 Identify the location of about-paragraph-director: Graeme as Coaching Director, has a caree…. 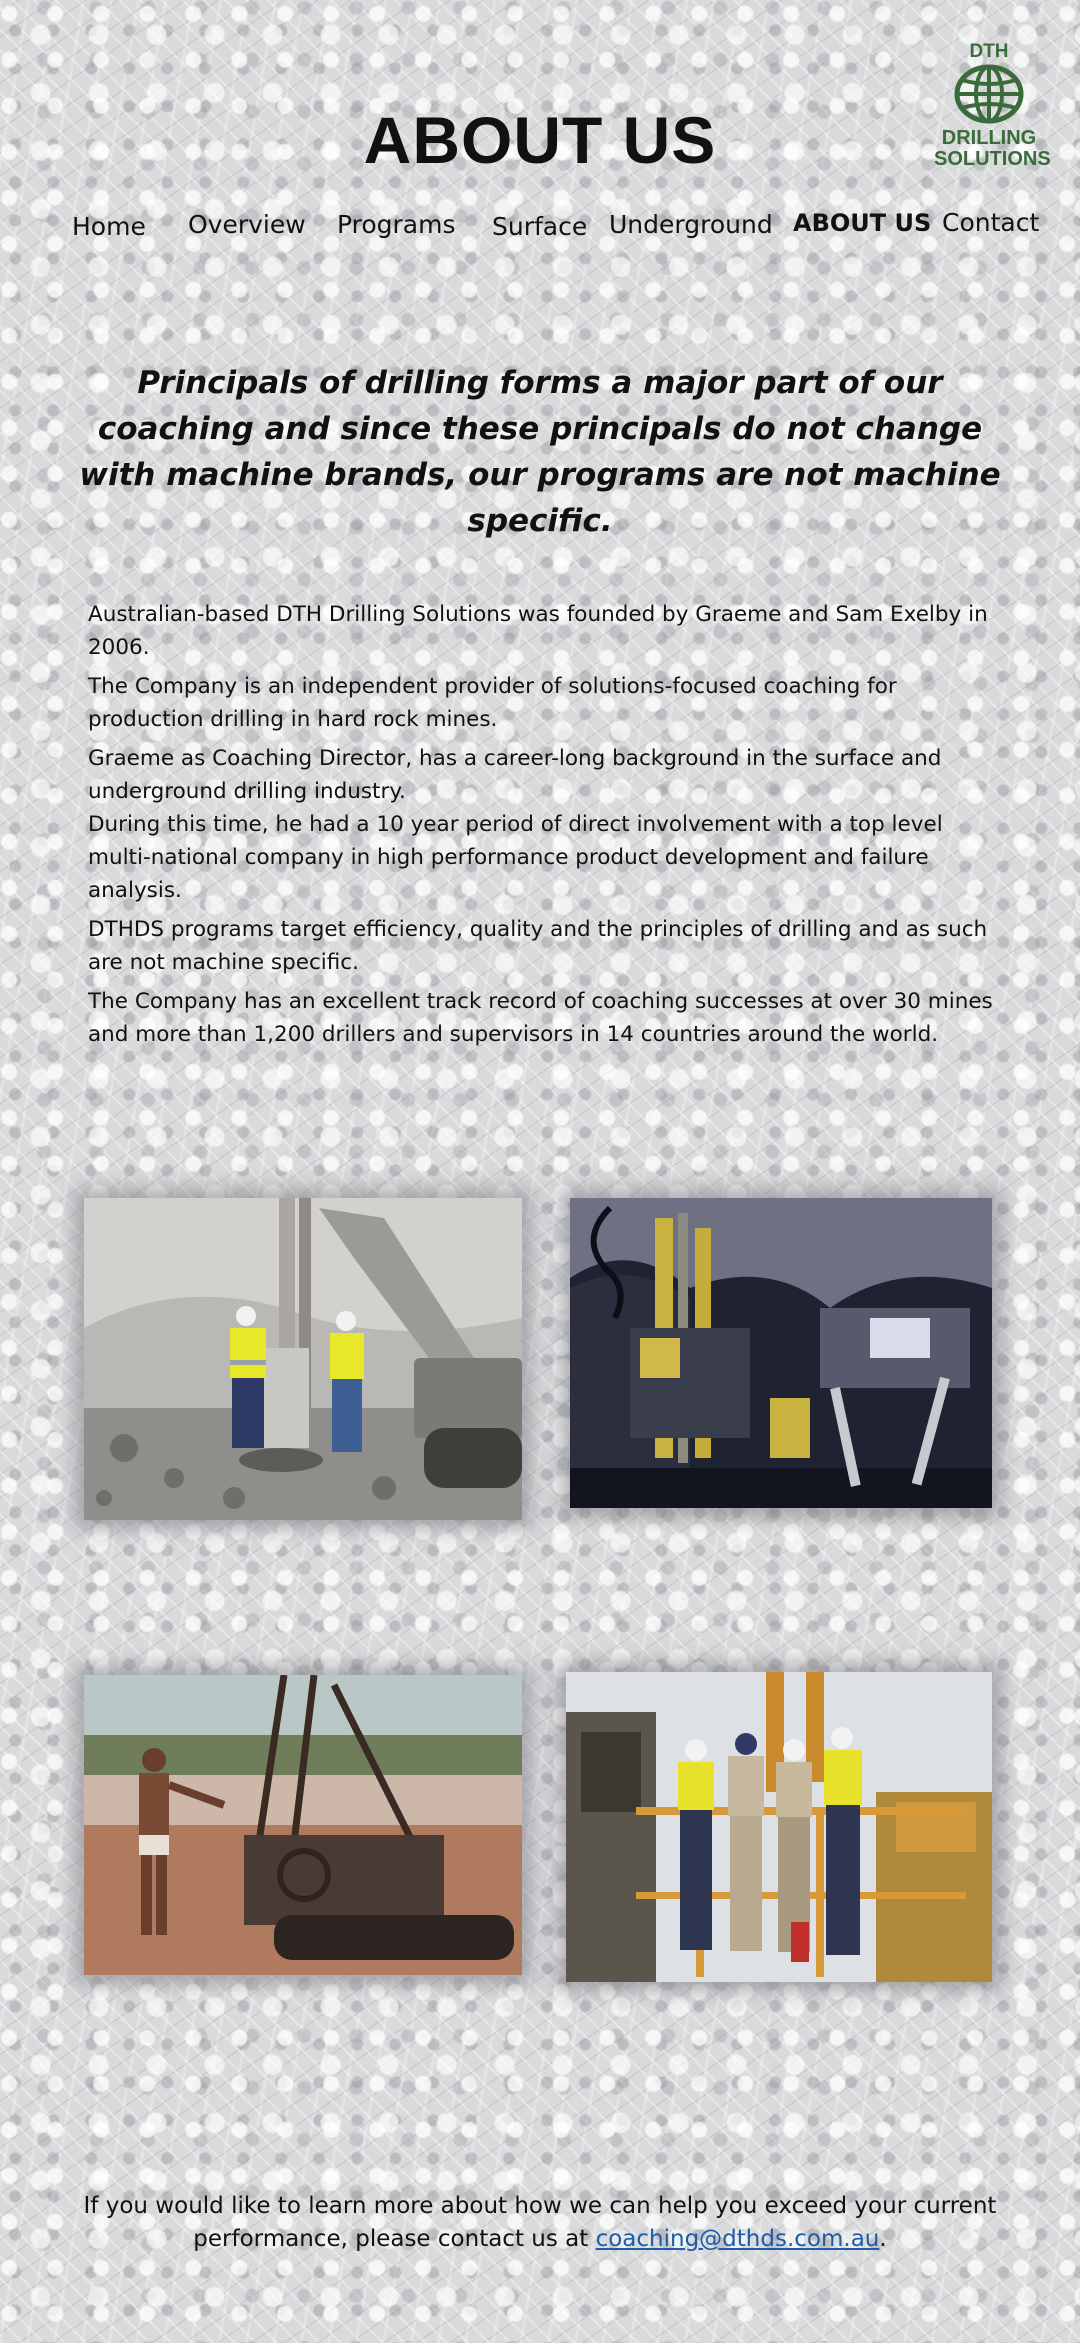
(515, 775).